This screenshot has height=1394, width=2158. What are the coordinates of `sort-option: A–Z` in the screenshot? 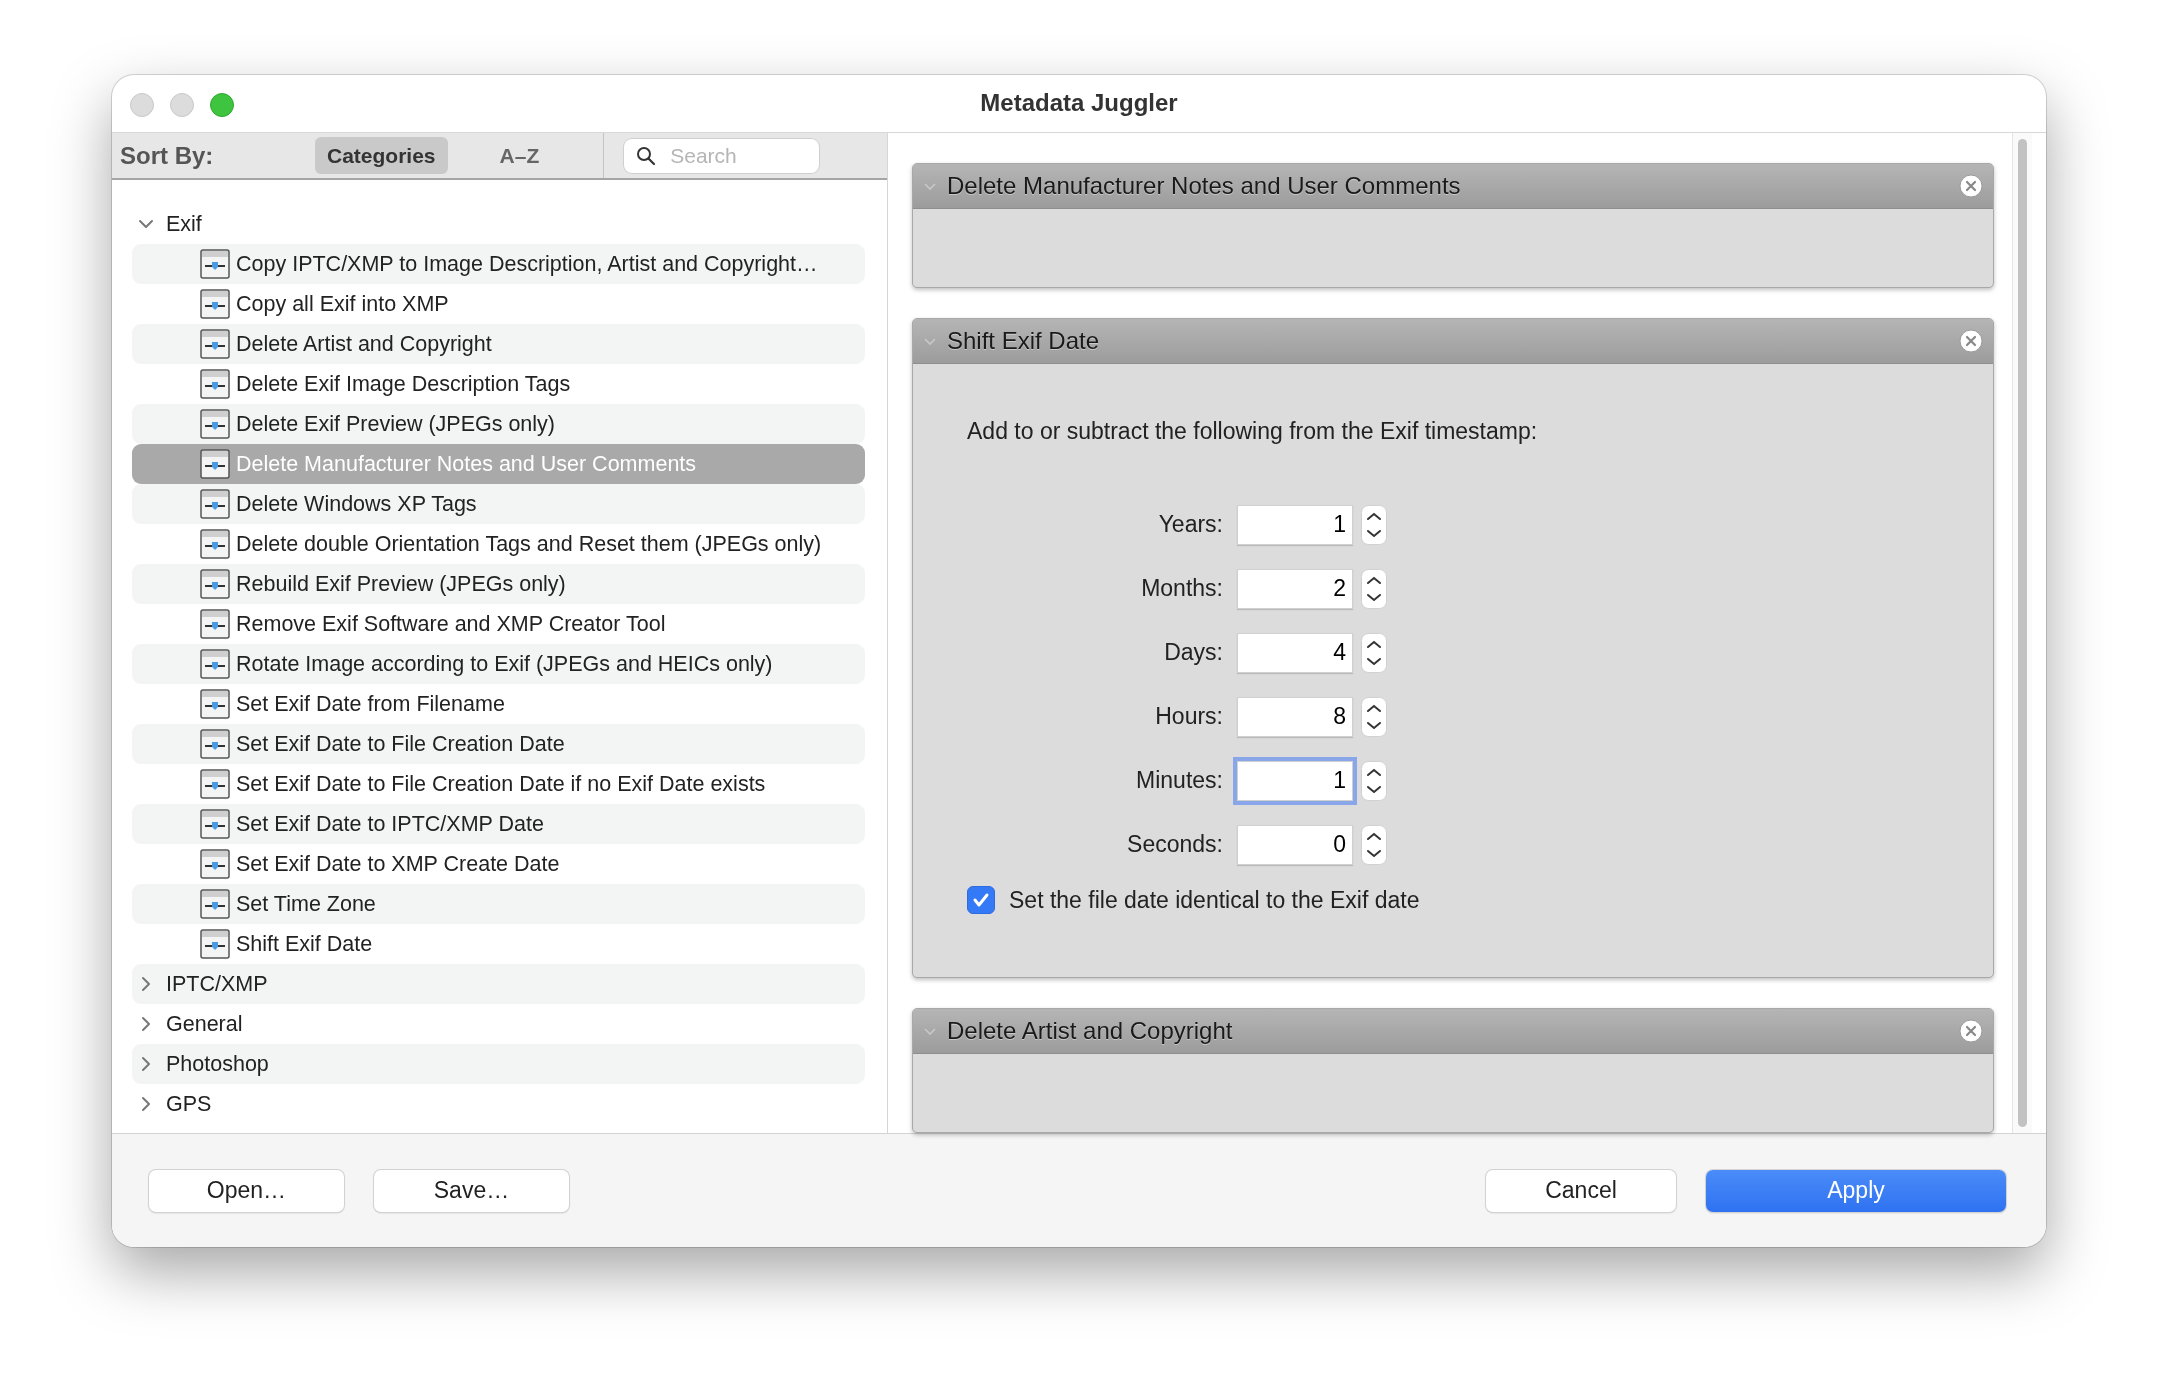 It's located at (519, 155).